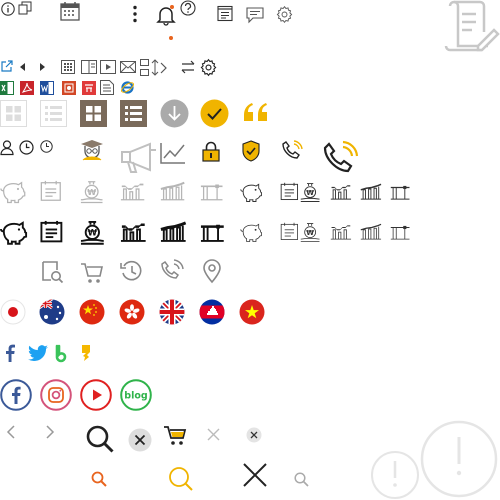  What do you see at coordinates (89, 88) in the screenshot?
I see `hwp-file-icon` at bounding box center [89, 88].